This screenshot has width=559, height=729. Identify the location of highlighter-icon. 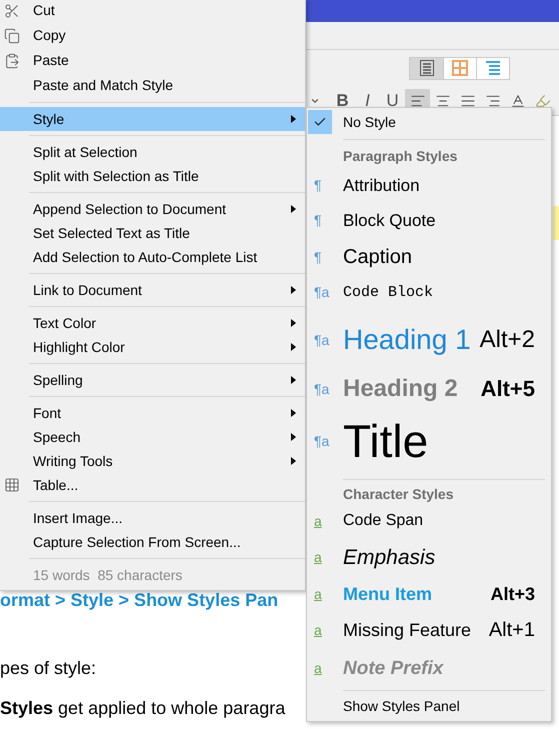
(542, 100).